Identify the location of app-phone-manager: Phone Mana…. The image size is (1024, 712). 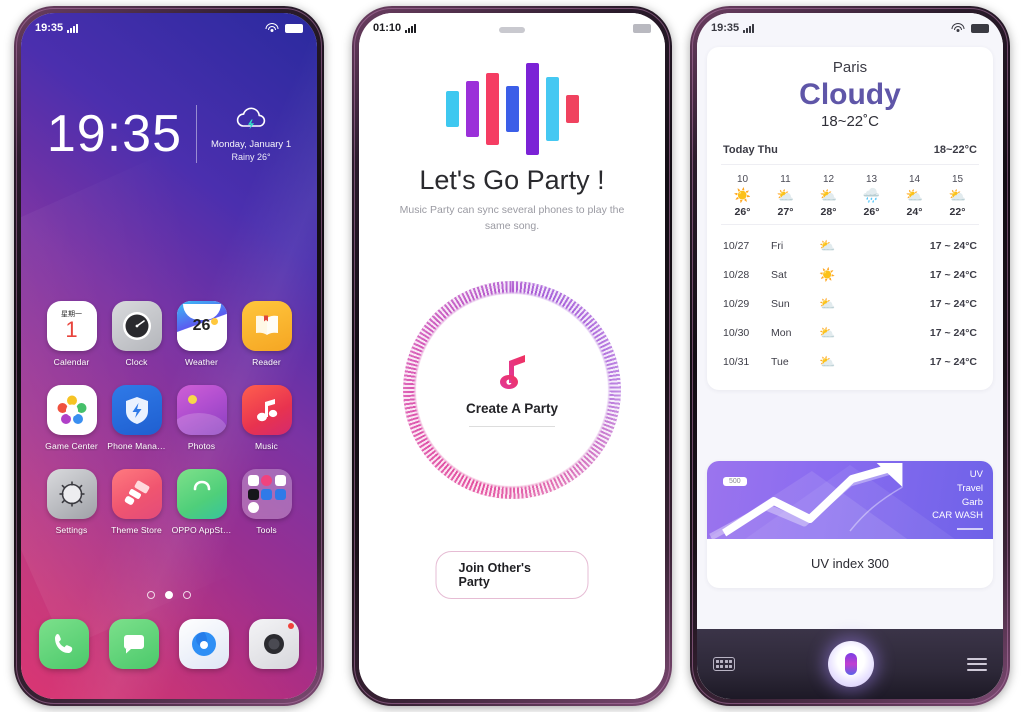
(137, 418).